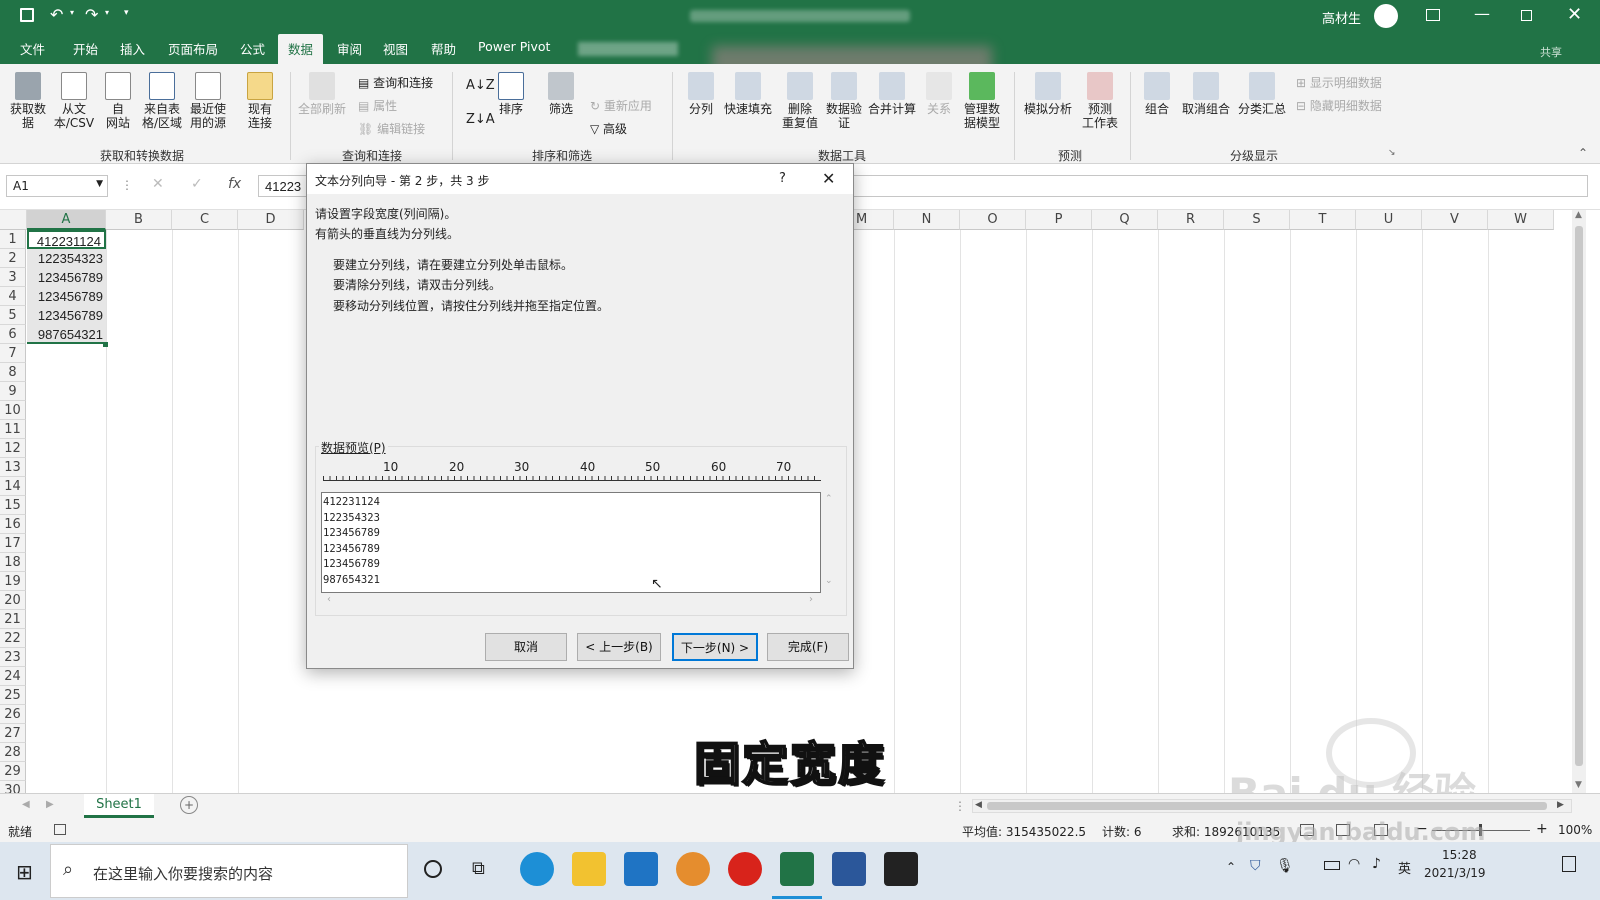  What do you see at coordinates (28, 101) in the screenshot?
I see `get-data-button: 获取数 据` at bounding box center [28, 101].